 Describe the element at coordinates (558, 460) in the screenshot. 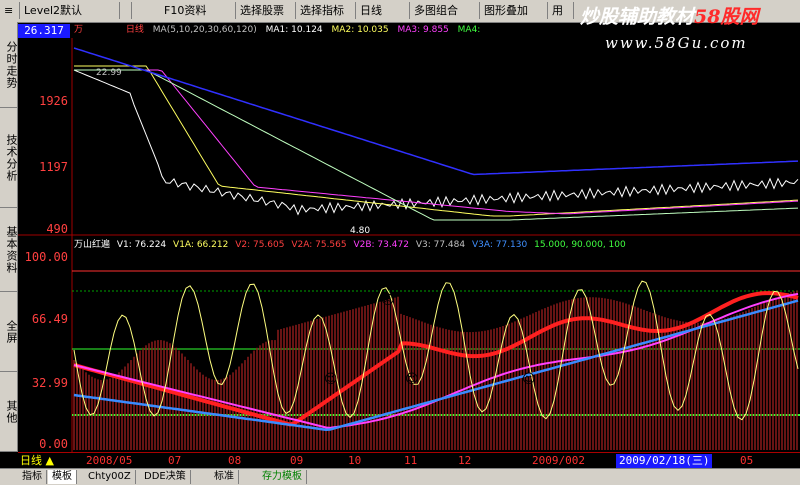

I see `date-tick: 2009/002` at that location.